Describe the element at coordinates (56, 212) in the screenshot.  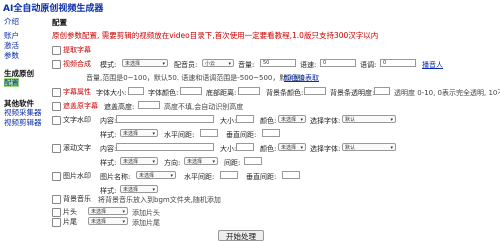
I see `intro-checkbox` at that location.